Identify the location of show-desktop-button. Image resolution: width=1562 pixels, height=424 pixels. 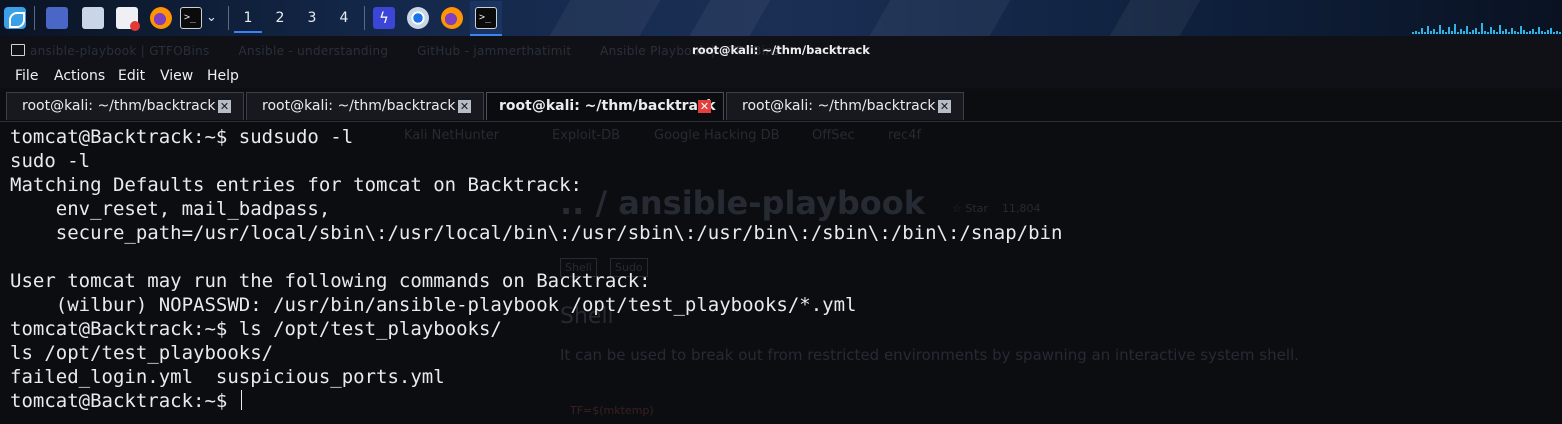
(57, 17).